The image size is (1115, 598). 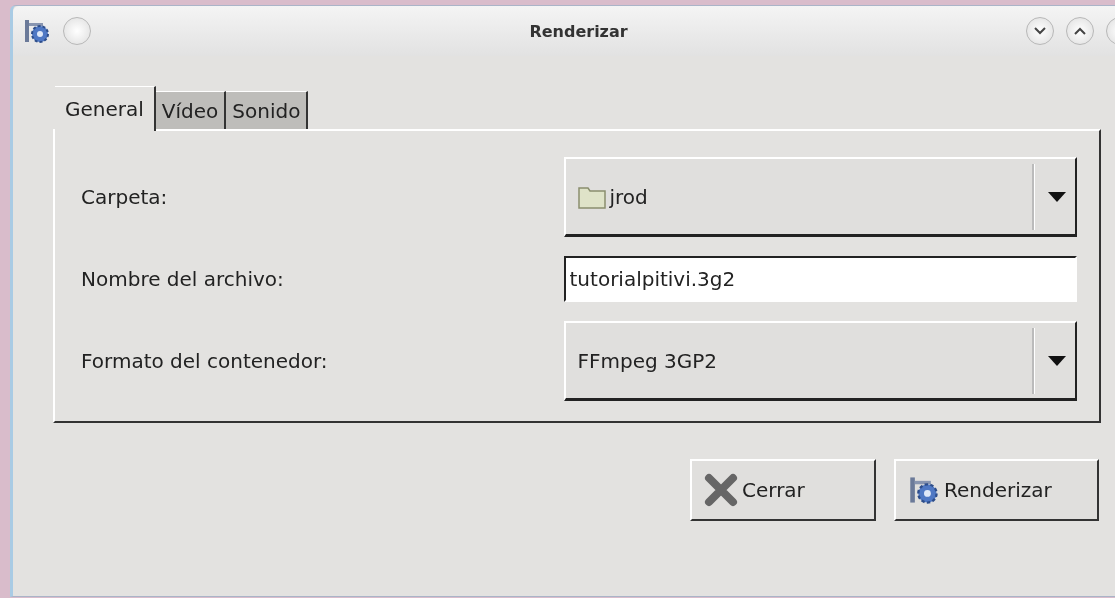 I want to click on field-label: Nombre del archivo:, so click(x=183, y=279).